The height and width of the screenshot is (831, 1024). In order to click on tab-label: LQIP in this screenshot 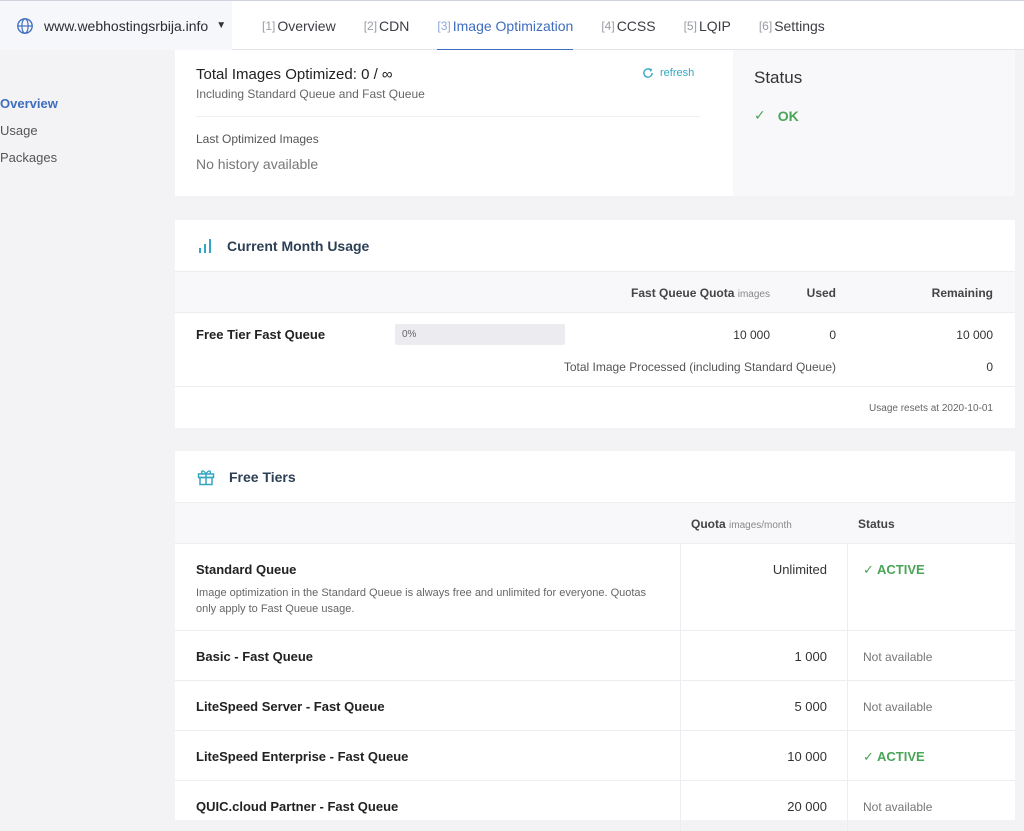, I will do `click(714, 25)`.